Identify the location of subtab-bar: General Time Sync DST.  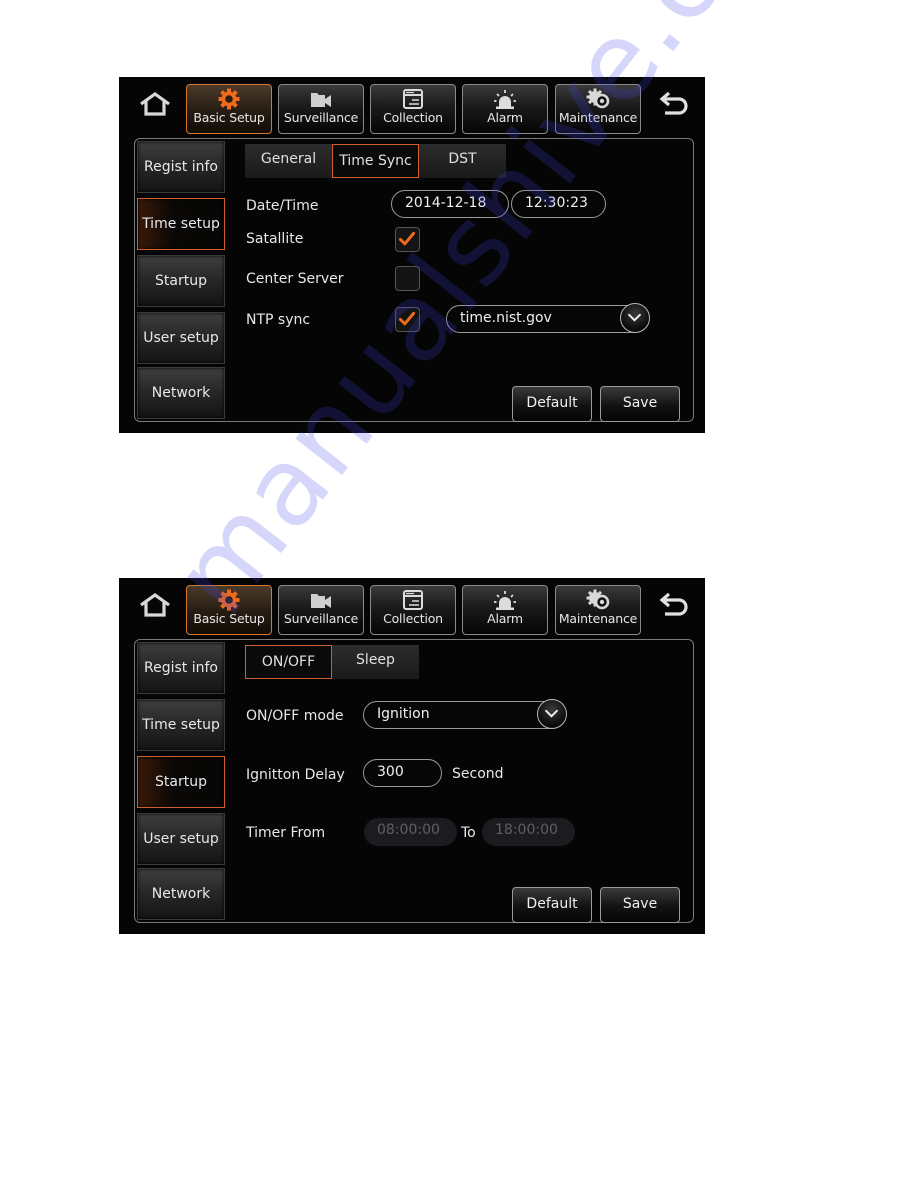
(375, 161).